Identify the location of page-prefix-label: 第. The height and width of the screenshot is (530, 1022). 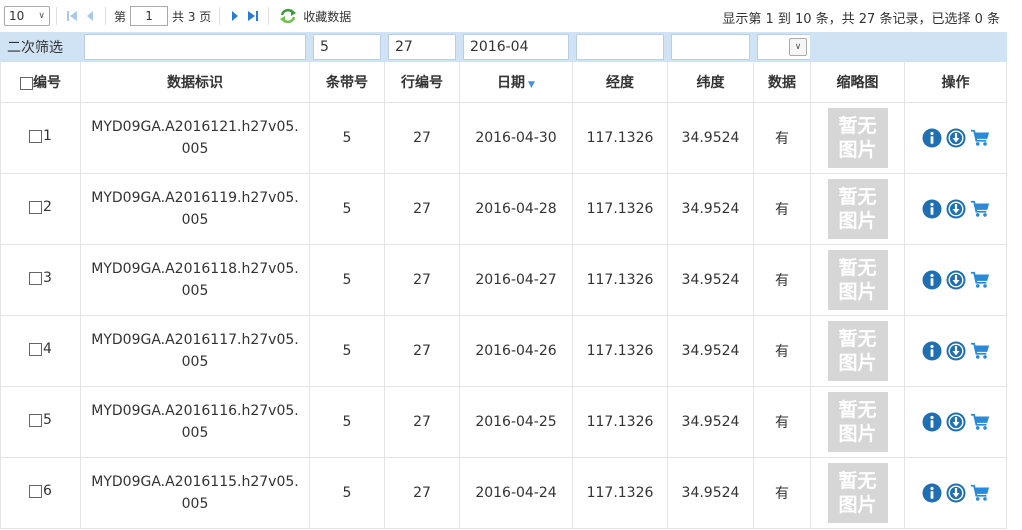
(120, 16).